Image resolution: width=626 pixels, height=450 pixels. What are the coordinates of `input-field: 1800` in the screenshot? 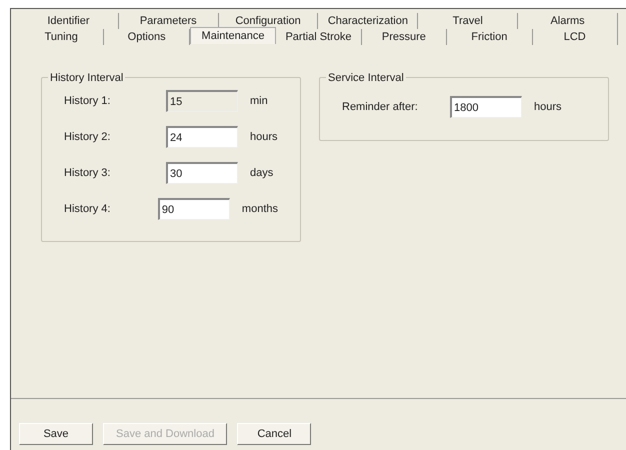 It's located at (486, 107).